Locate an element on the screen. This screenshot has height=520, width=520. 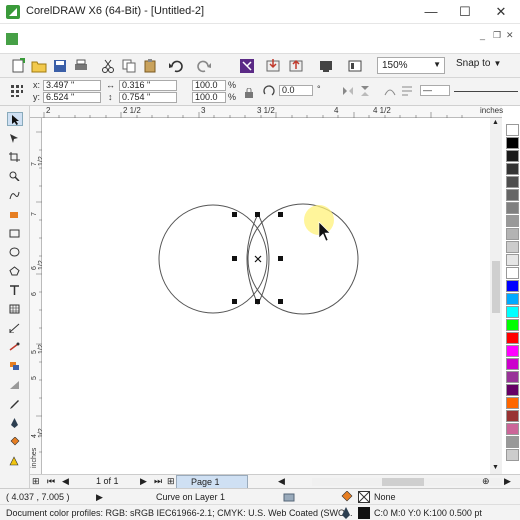
tab-page-1: Page 1 is located at coordinates (212, 482).